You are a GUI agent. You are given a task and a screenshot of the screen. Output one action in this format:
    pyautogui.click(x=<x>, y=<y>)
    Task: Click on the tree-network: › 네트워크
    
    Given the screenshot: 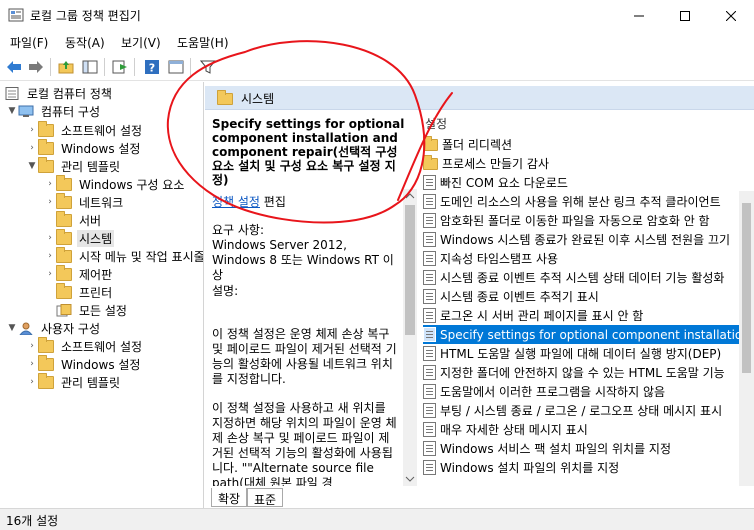 What is the action you would take?
    pyautogui.click(x=84, y=201)
    